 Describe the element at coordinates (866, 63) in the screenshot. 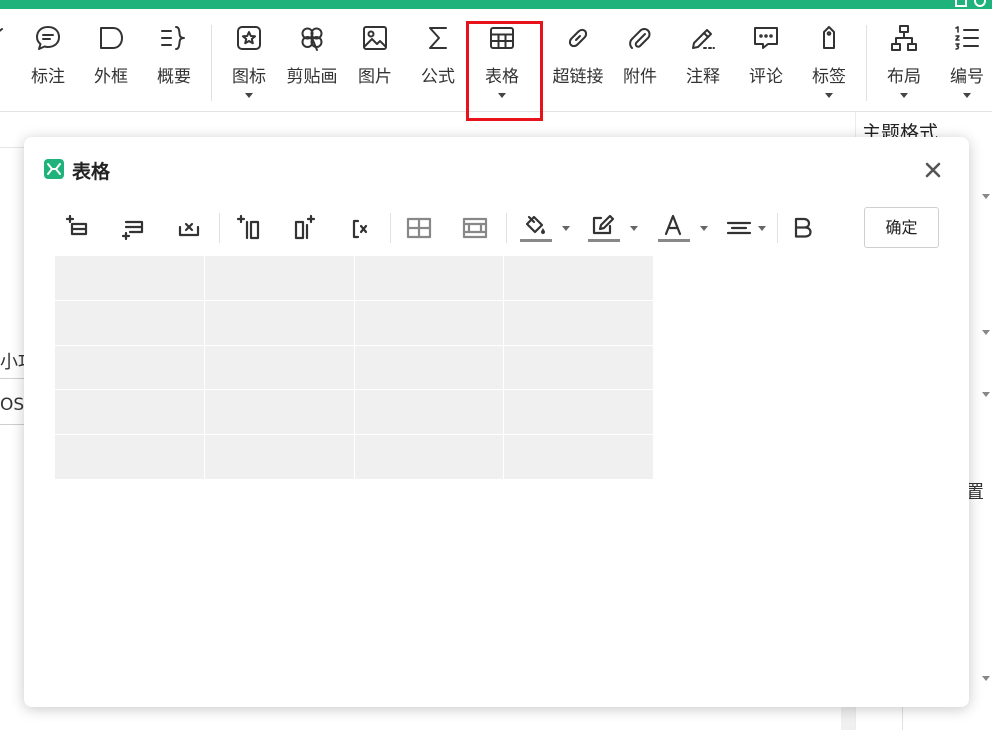

I see `ribbon-separator` at that location.